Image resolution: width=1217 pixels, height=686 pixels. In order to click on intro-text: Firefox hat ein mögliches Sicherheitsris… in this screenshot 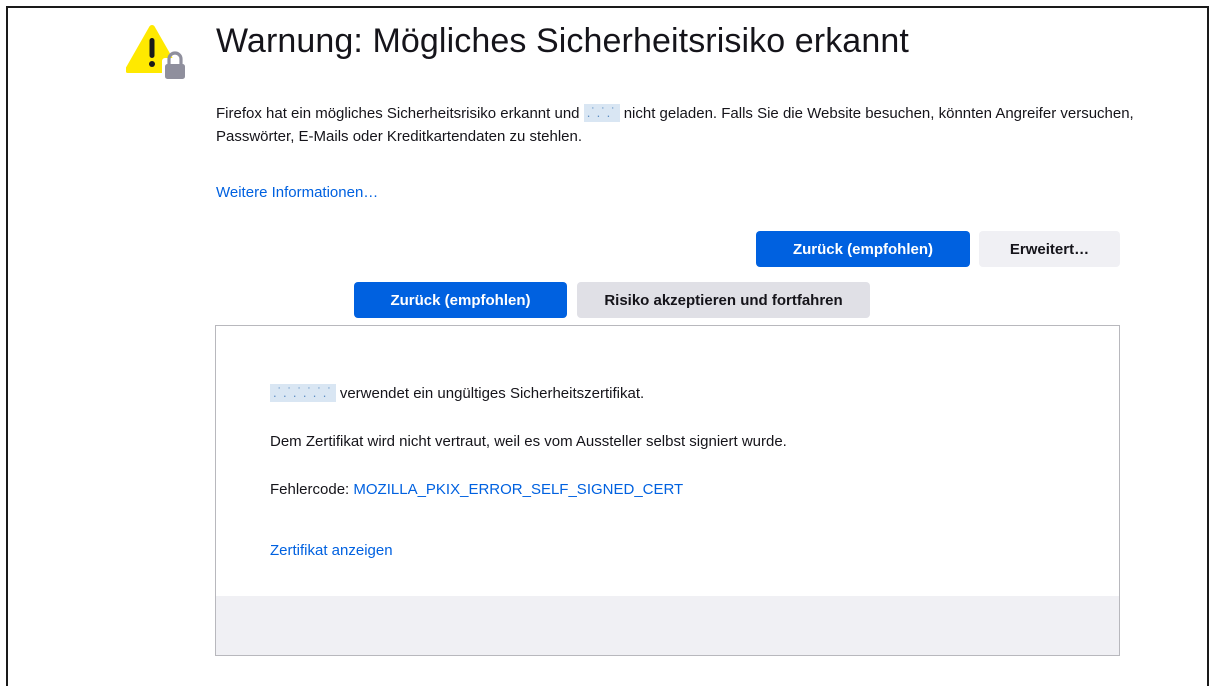, I will do `click(676, 125)`.